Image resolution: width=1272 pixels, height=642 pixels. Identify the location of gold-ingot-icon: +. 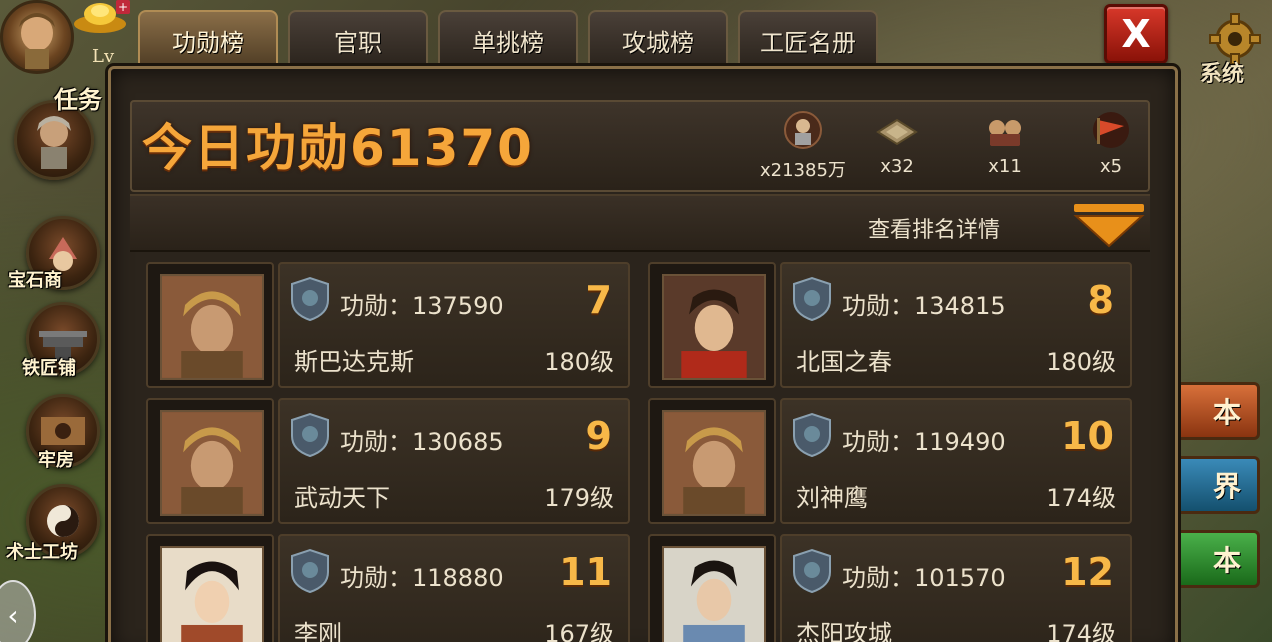
(101, 17).